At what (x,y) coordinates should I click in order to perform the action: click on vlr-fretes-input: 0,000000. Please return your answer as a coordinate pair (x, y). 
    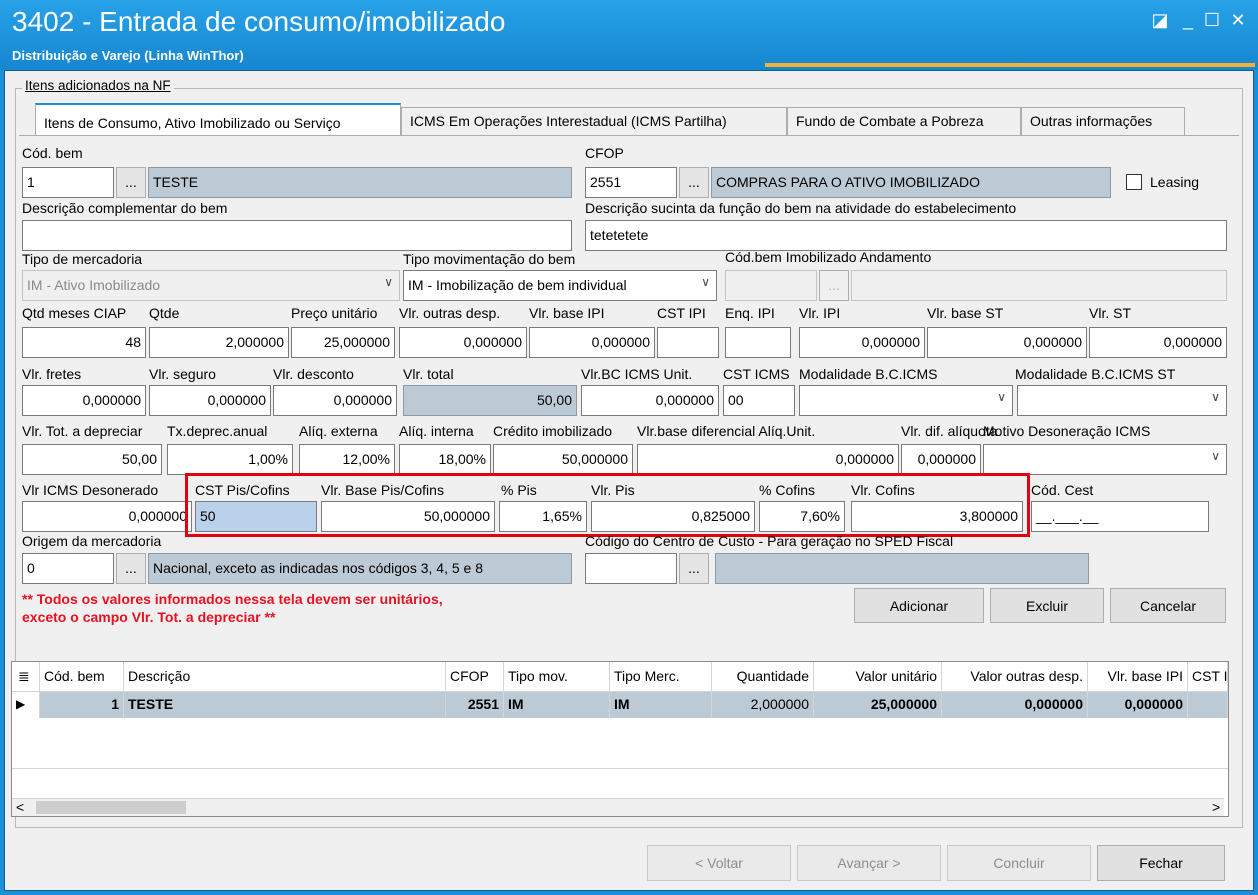
    Looking at the image, I should click on (84, 400).